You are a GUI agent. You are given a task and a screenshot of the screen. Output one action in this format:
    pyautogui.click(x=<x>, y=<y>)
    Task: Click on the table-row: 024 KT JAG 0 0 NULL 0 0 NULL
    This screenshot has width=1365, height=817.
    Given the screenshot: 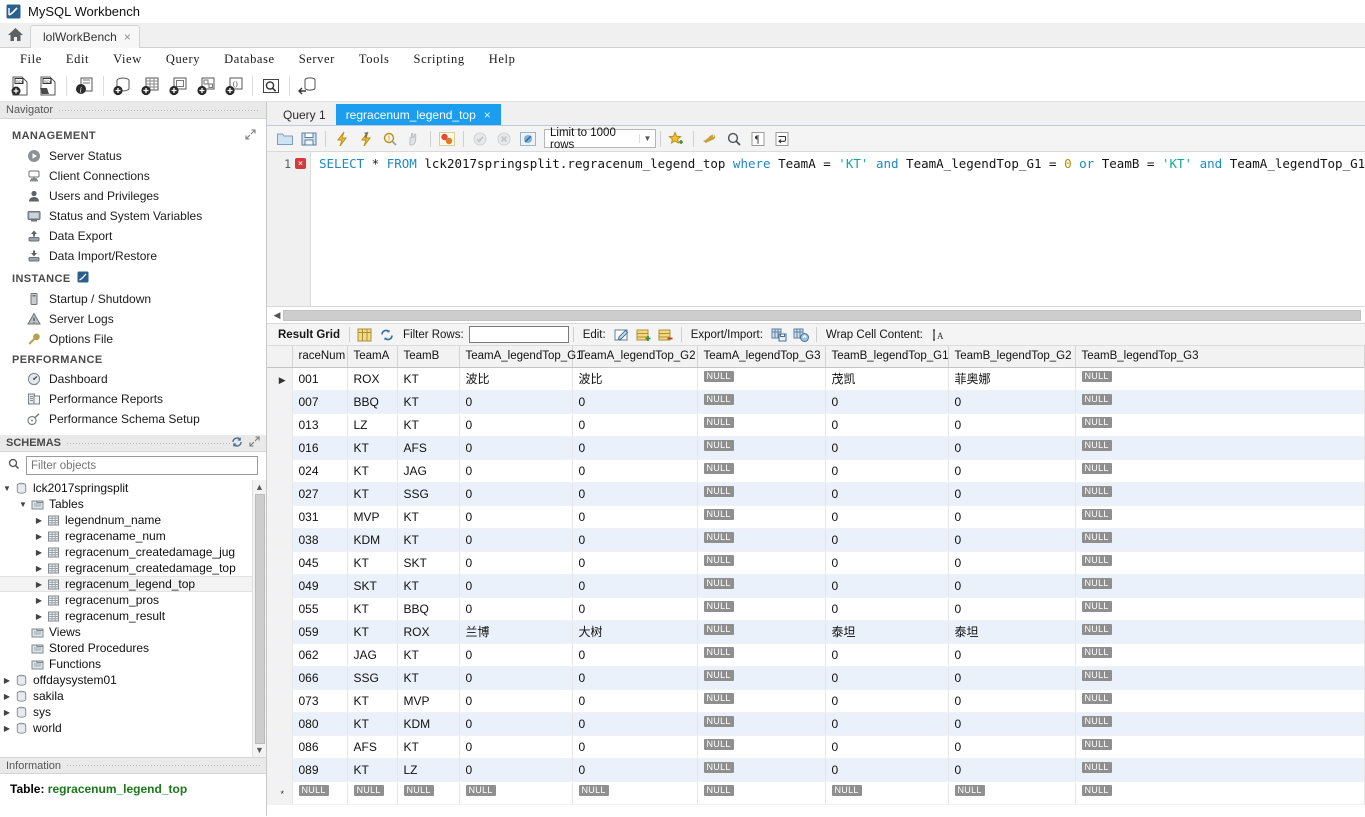 What is the action you would take?
    pyautogui.click(x=816, y=471)
    